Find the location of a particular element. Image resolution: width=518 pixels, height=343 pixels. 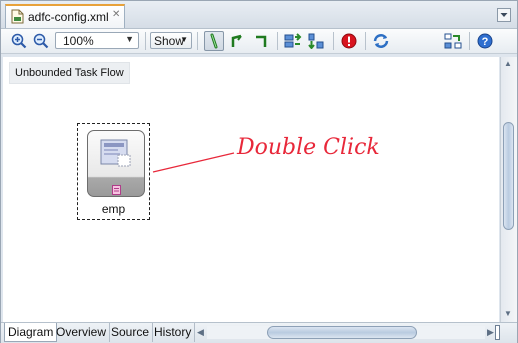

zoom-out-icon is located at coordinates (41, 41).